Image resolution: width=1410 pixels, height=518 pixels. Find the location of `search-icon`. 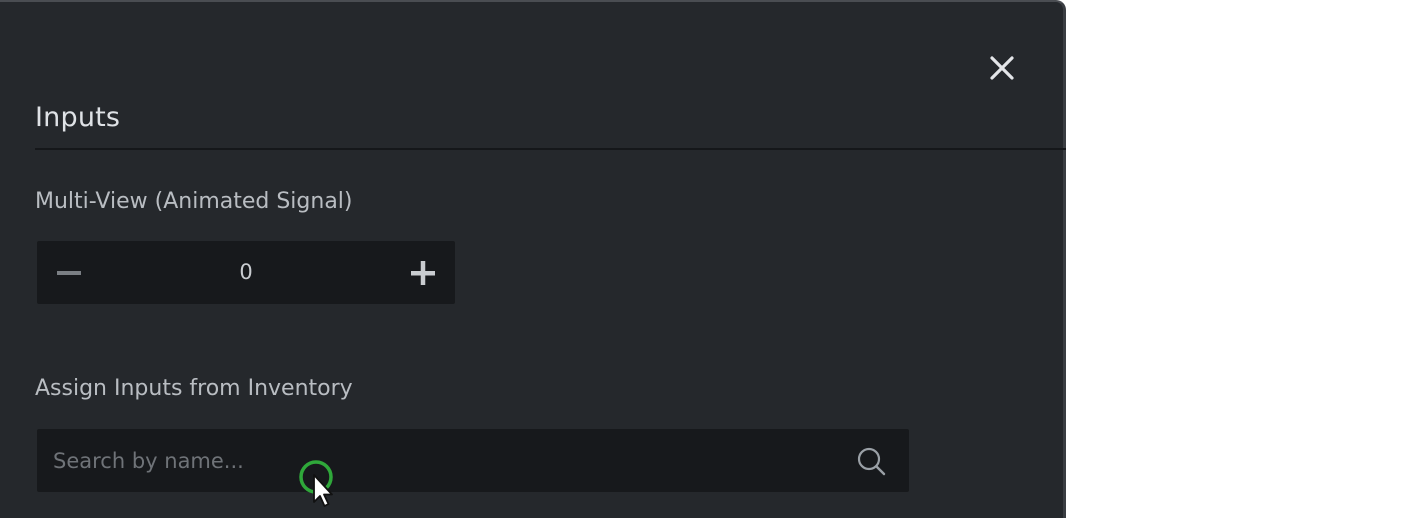

search-icon is located at coordinates (871, 461).